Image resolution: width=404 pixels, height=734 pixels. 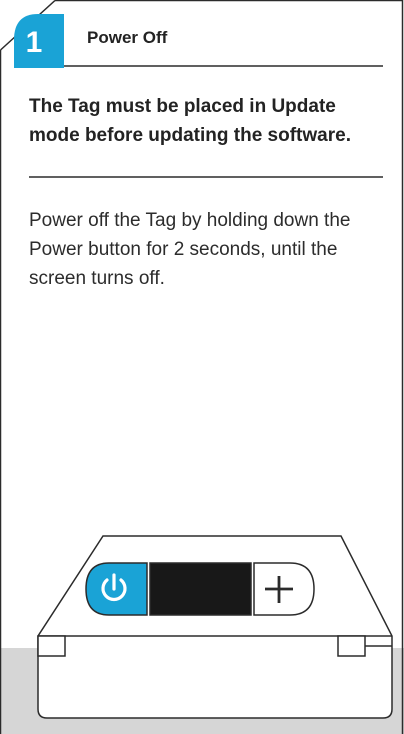 What do you see at coordinates (127, 37) in the screenshot?
I see `step-title: Power Off` at bounding box center [127, 37].